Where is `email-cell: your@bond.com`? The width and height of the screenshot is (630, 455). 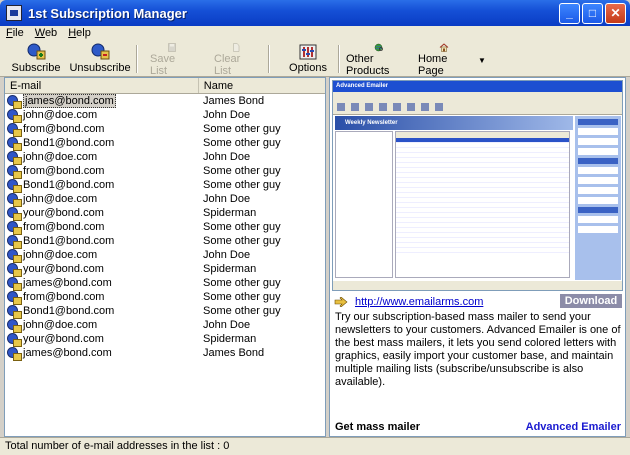
email-cell: your@bond.com is located at coordinates (101, 340).